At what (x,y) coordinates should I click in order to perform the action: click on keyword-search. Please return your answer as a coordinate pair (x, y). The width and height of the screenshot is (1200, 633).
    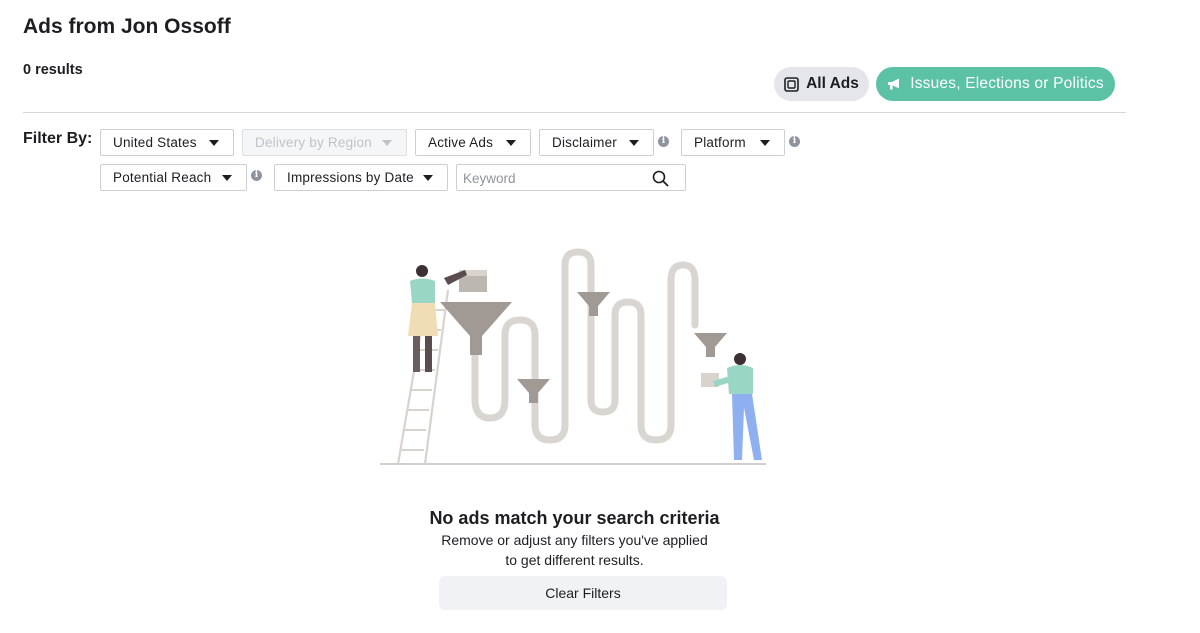
    Looking at the image, I should click on (571, 177).